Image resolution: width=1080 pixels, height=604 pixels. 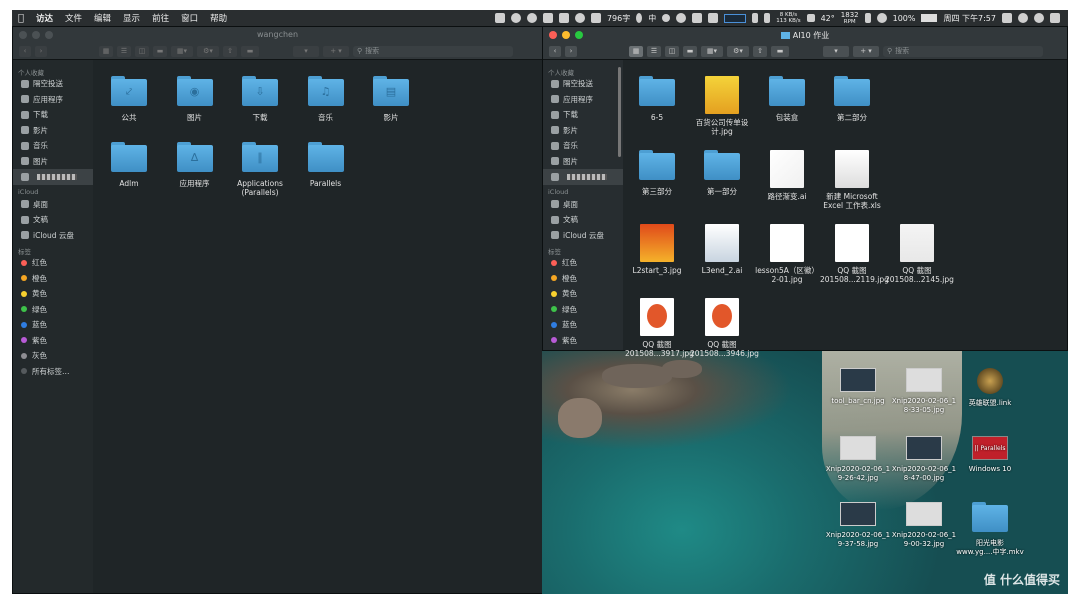 I want to click on menu-help: 帮助, so click(x=218, y=18).